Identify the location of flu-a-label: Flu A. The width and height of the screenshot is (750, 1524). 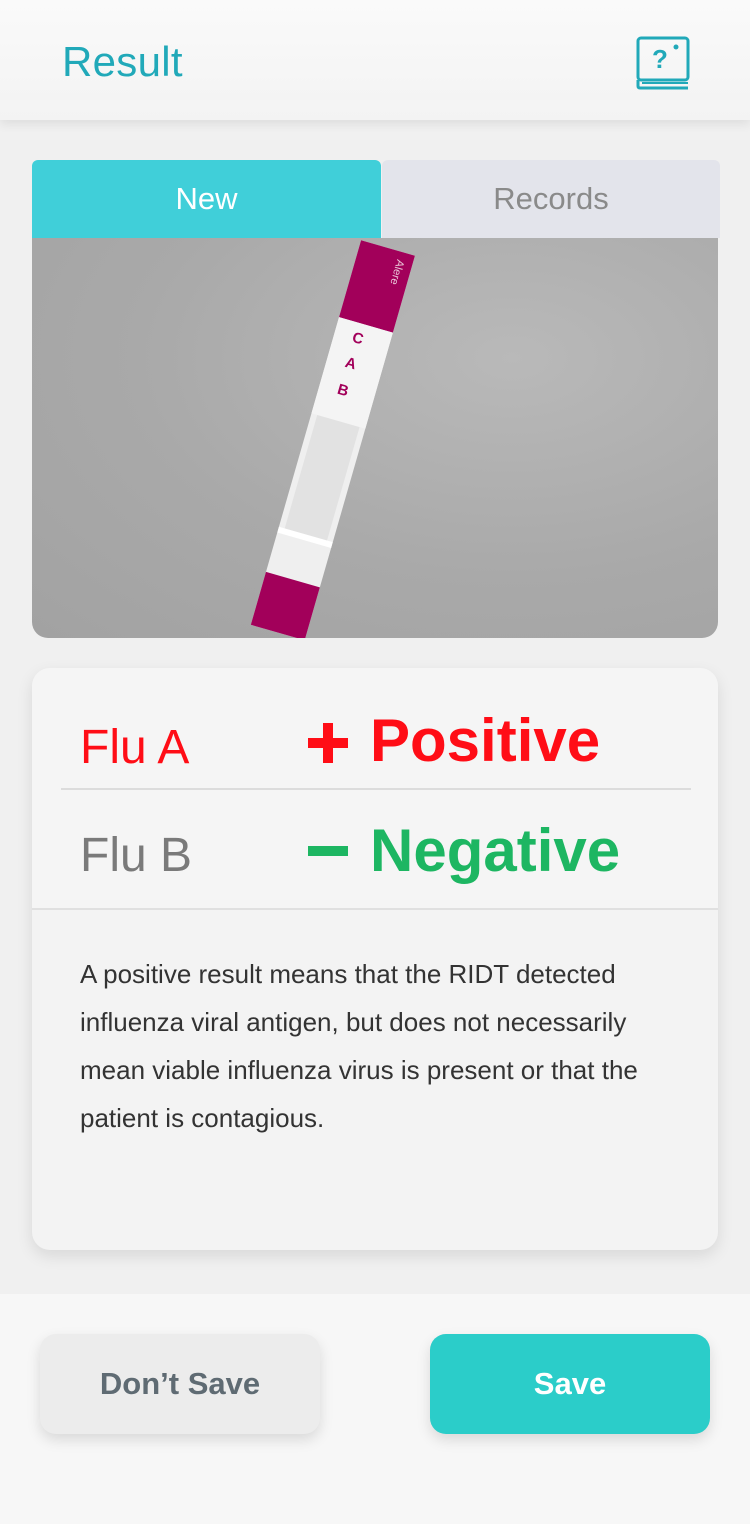
(135, 747).